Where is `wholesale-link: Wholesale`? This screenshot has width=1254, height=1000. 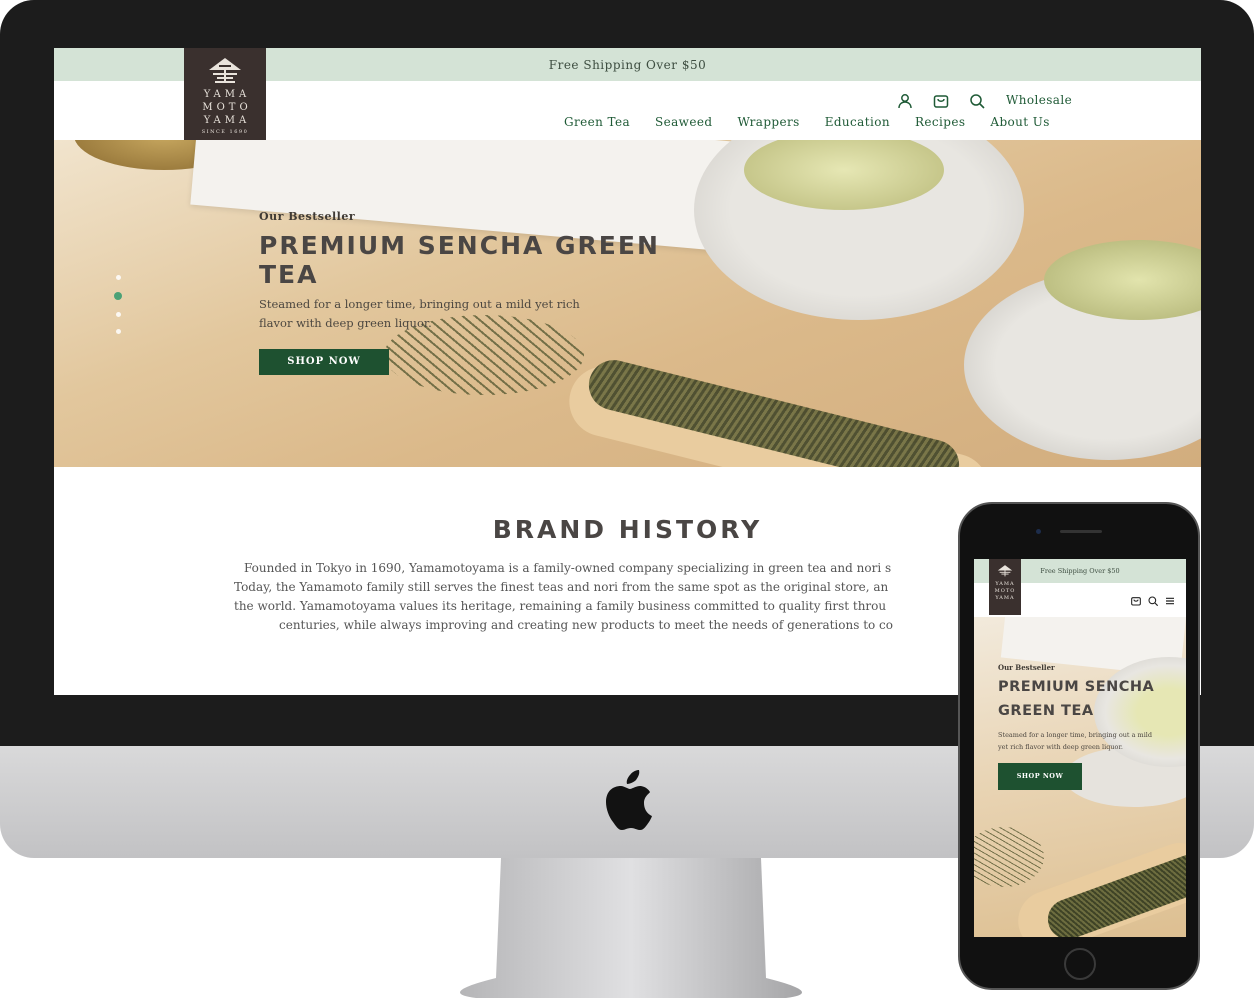 wholesale-link: Wholesale is located at coordinates (1039, 100).